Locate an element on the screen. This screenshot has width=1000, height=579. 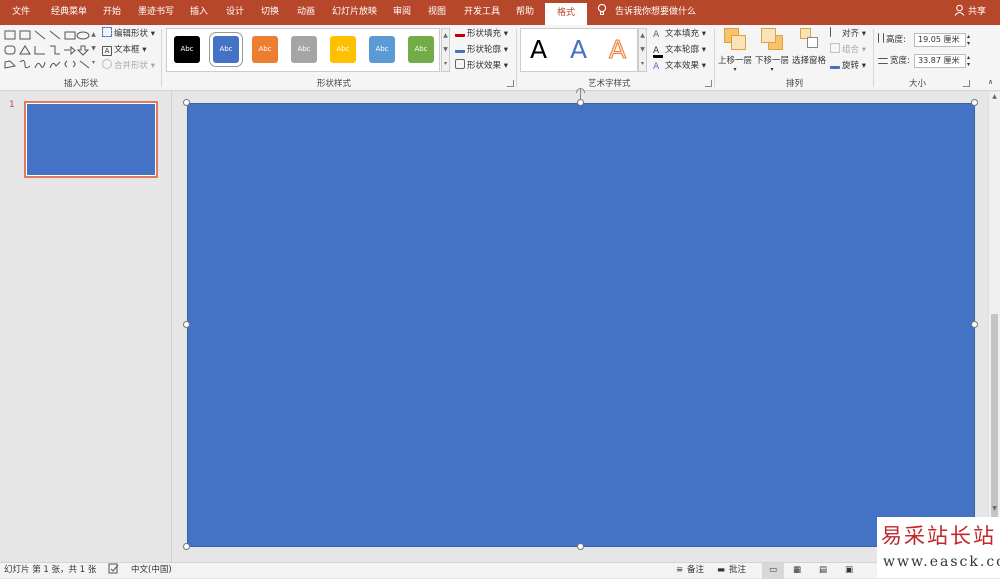
tab-slideshow: 幻灯片放映 is located at coordinates (354, 12).